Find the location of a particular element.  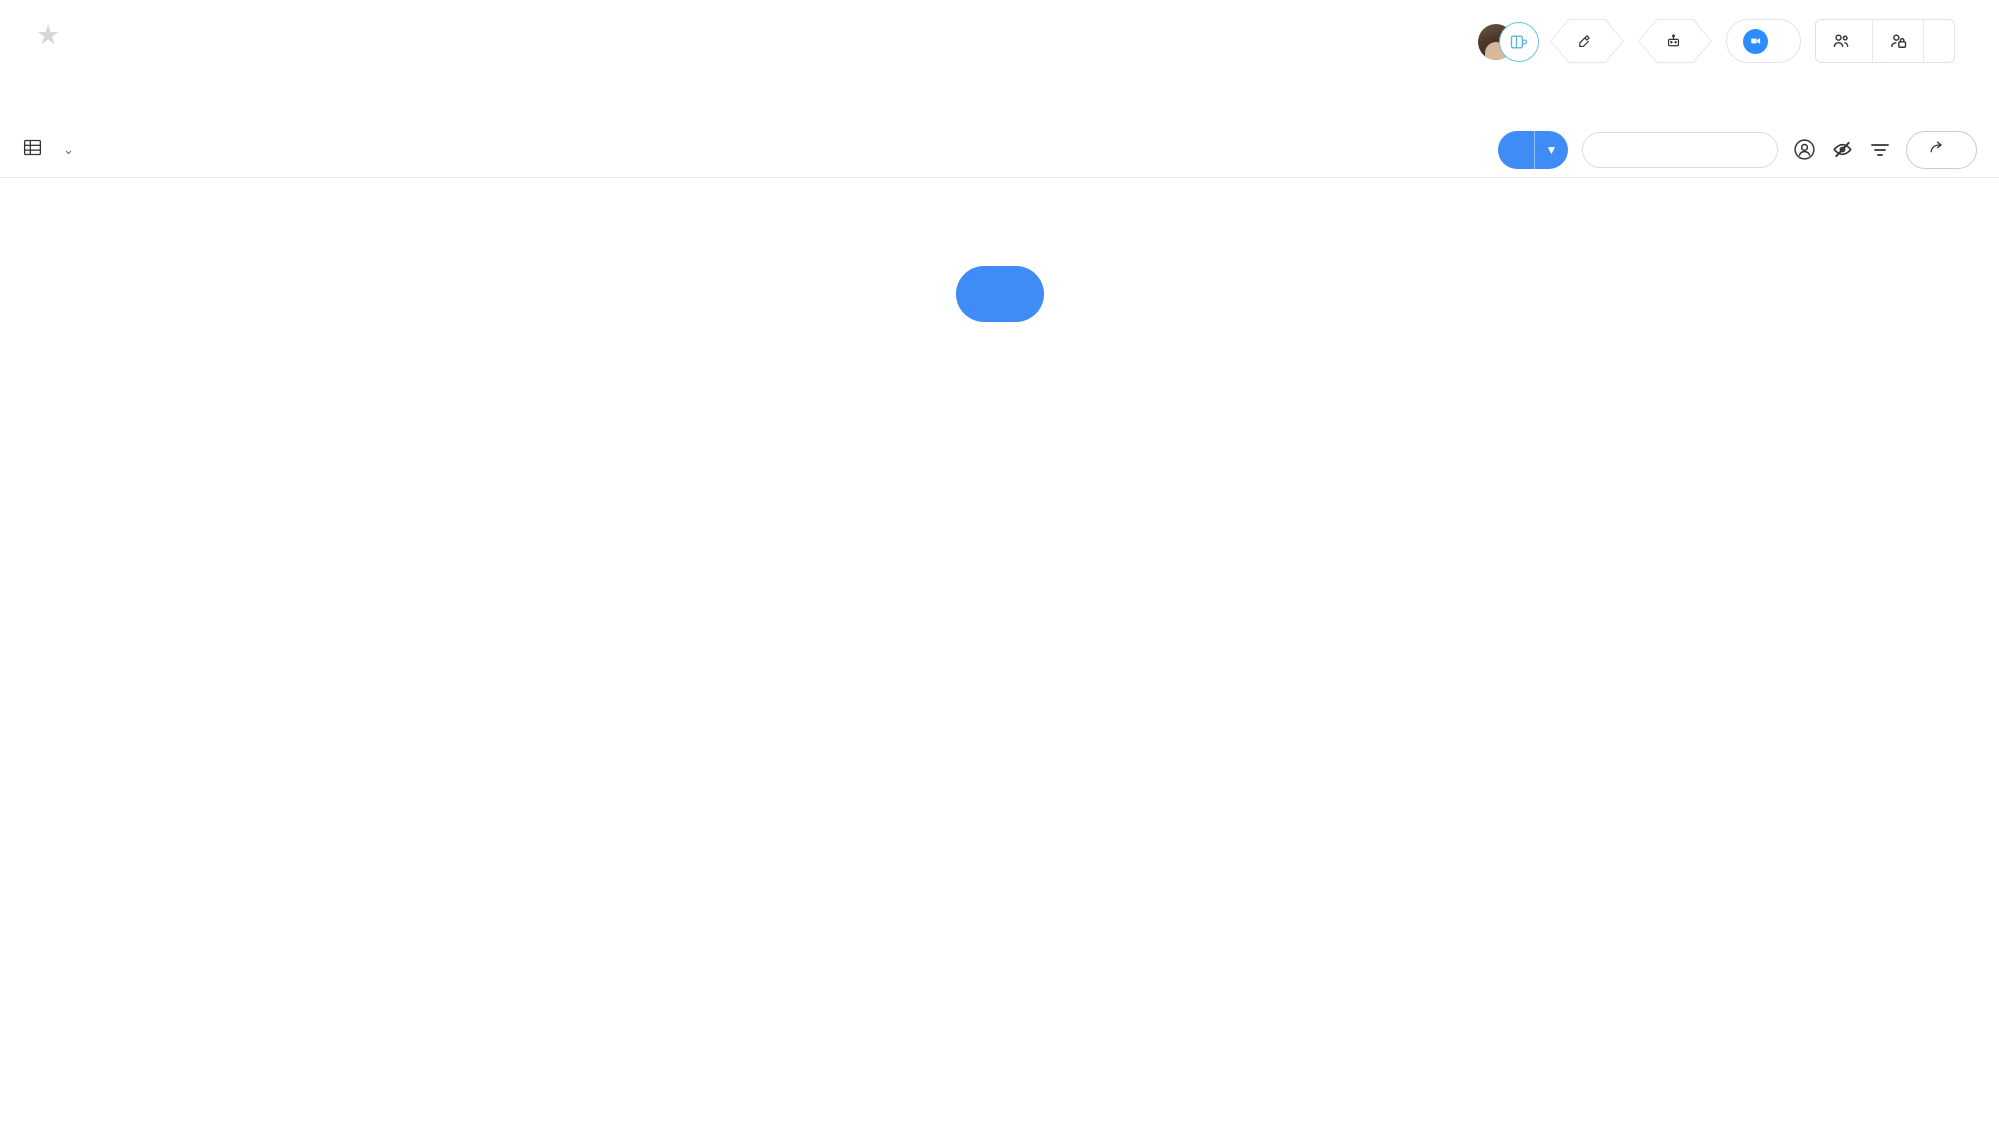

view-bar: ⌄ ▼ is located at coordinates (999, 150).